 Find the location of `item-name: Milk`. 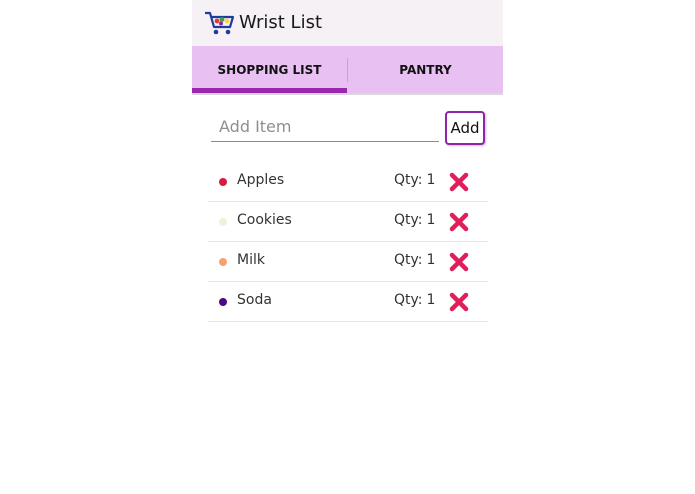

item-name: Milk is located at coordinates (251, 260).